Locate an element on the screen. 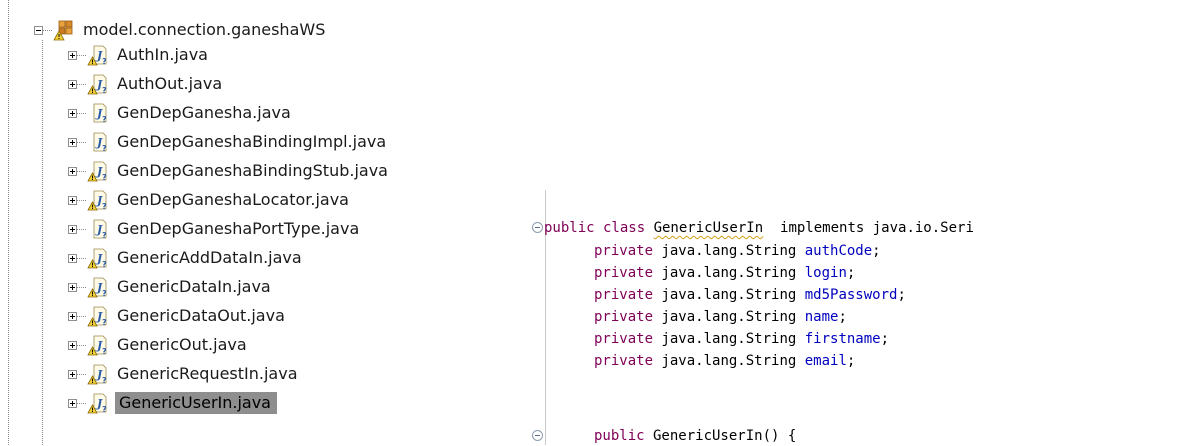 This screenshot has height=446, width=1181. code-line-field: private java.lang.String md5Password; is located at coordinates (750, 295).